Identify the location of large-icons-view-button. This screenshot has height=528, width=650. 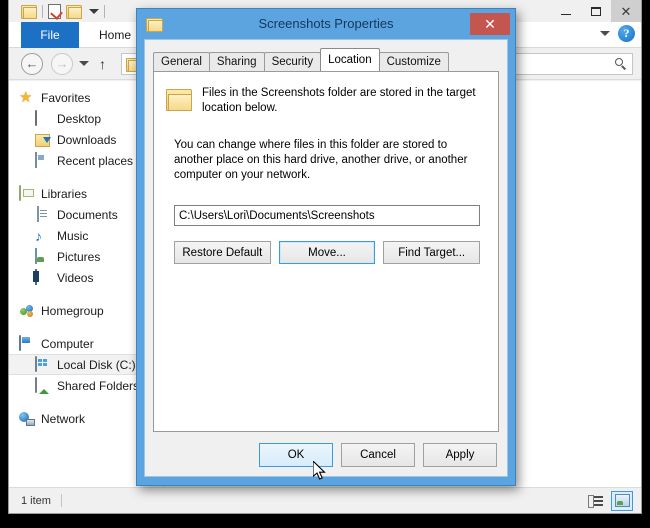
(622, 500).